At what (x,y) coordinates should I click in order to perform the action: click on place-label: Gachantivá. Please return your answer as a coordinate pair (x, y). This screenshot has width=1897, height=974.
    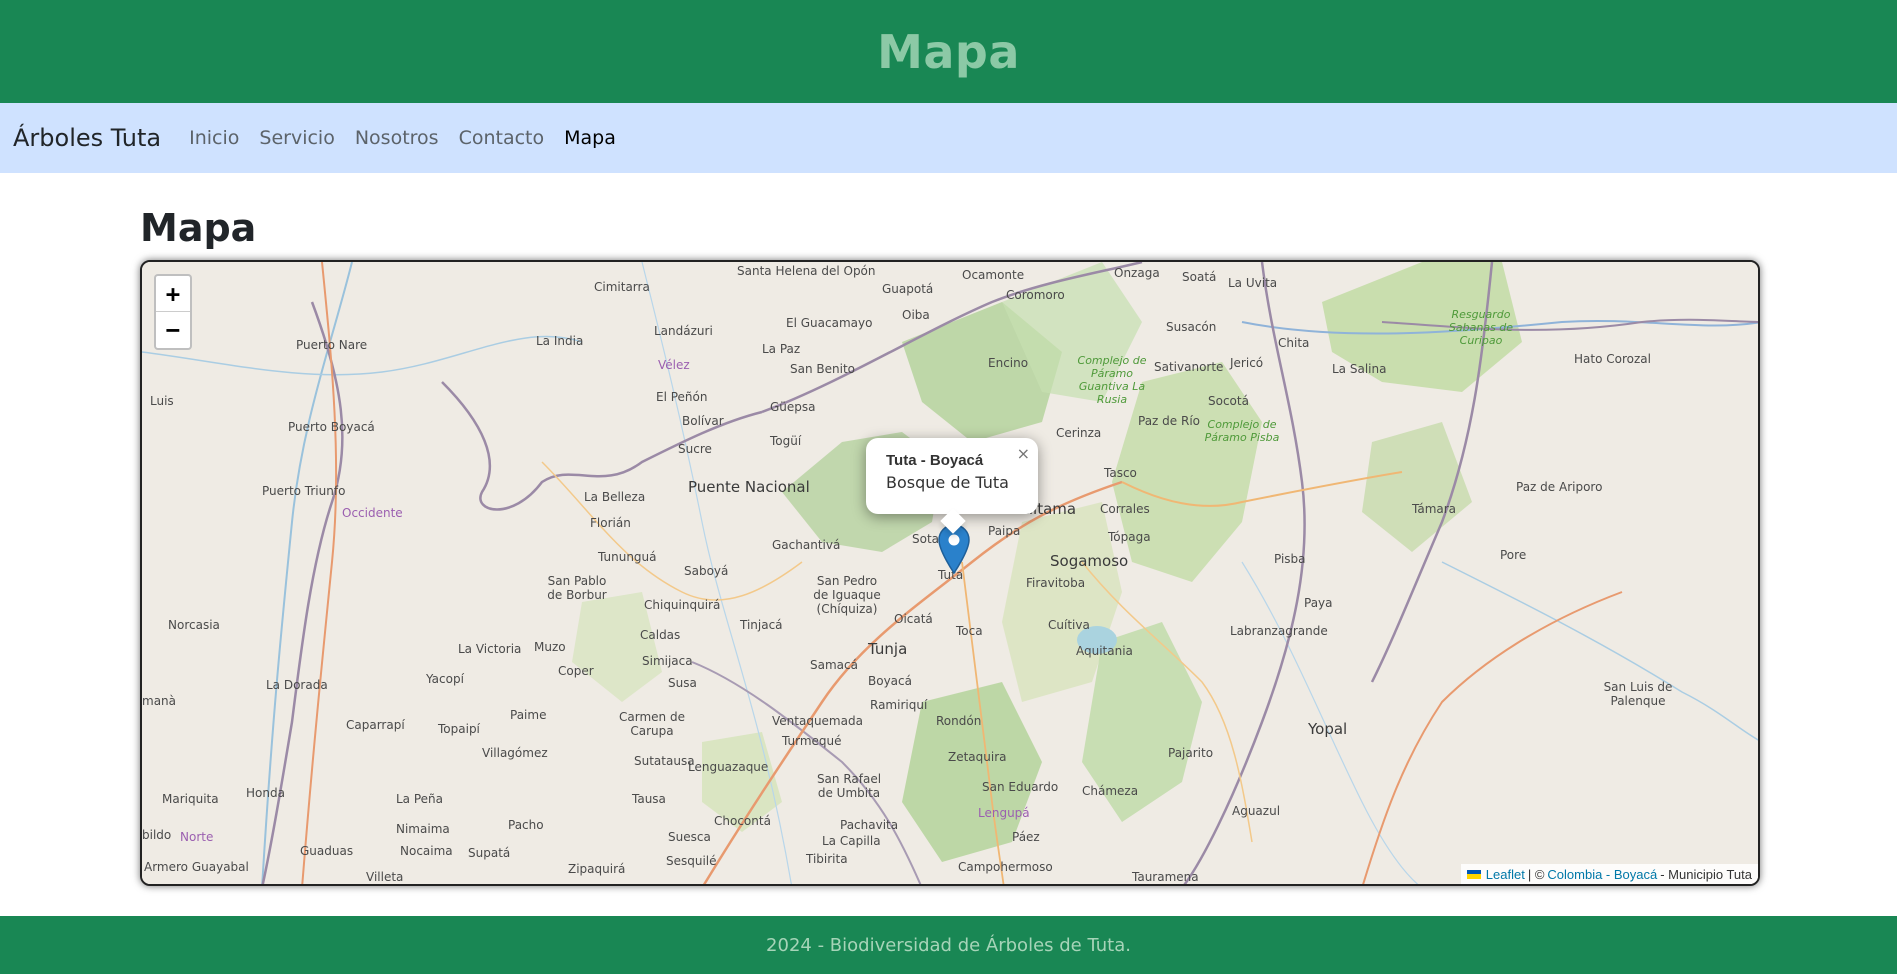
    Looking at the image, I should click on (806, 545).